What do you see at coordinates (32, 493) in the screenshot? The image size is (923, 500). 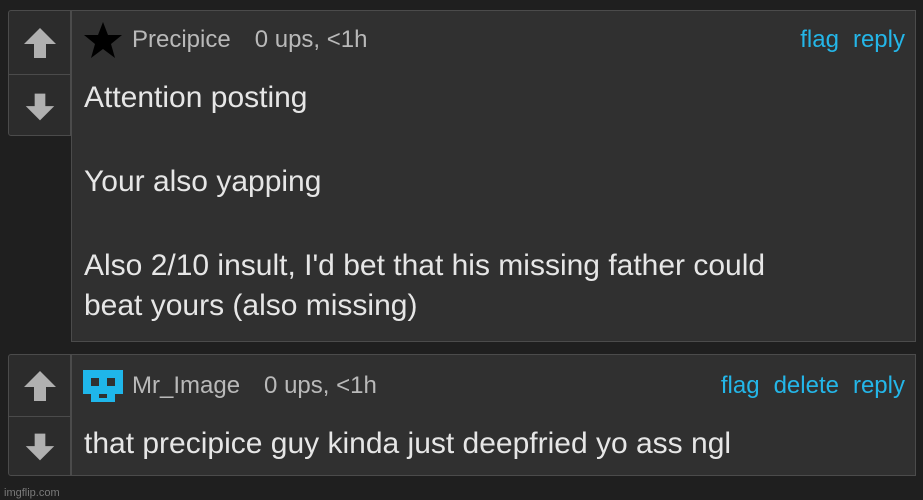 I see `imgflip-watermark: imgflip.com` at bounding box center [32, 493].